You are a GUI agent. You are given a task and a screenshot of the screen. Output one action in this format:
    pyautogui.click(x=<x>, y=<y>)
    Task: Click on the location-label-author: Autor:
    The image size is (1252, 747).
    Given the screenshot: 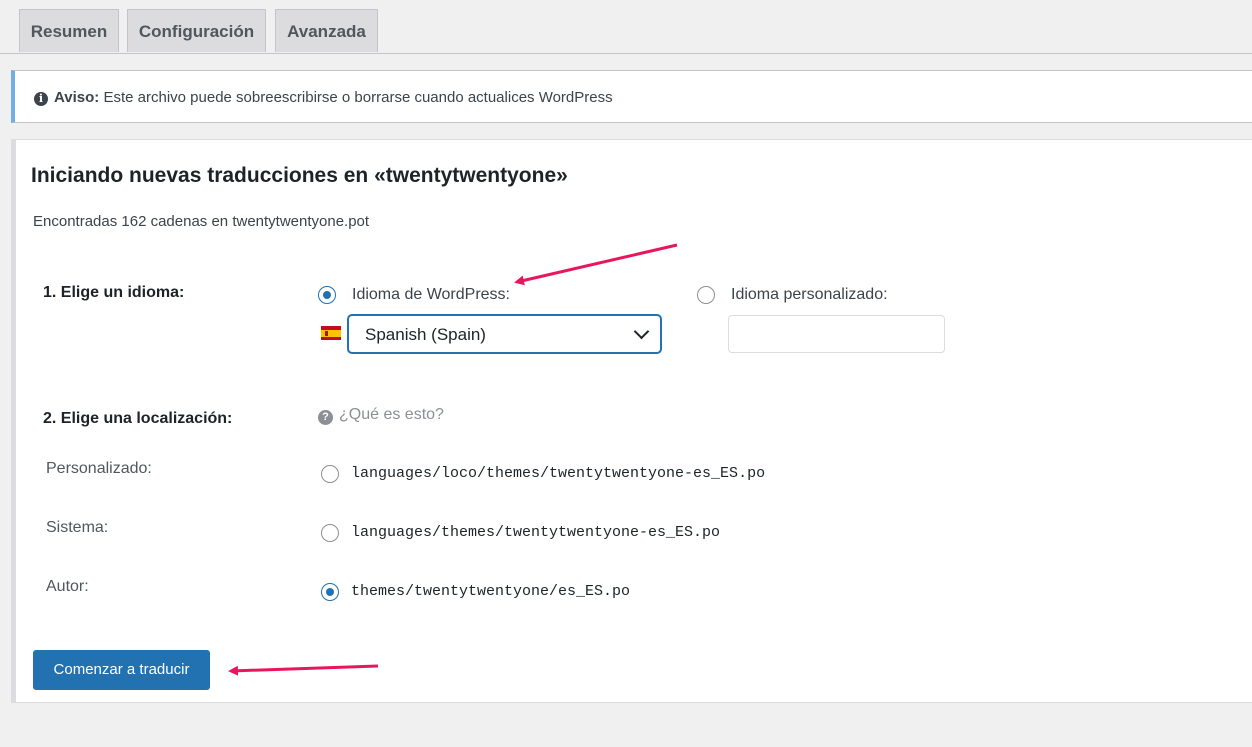 What is the action you would take?
    pyautogui.click(x=67, y=586)
    